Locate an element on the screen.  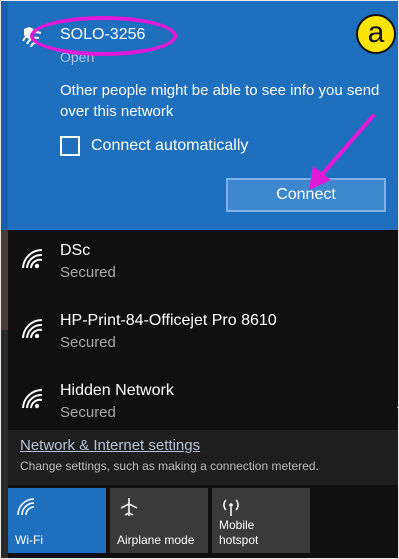
hotspot-icon is located at coordinates (231, 507).